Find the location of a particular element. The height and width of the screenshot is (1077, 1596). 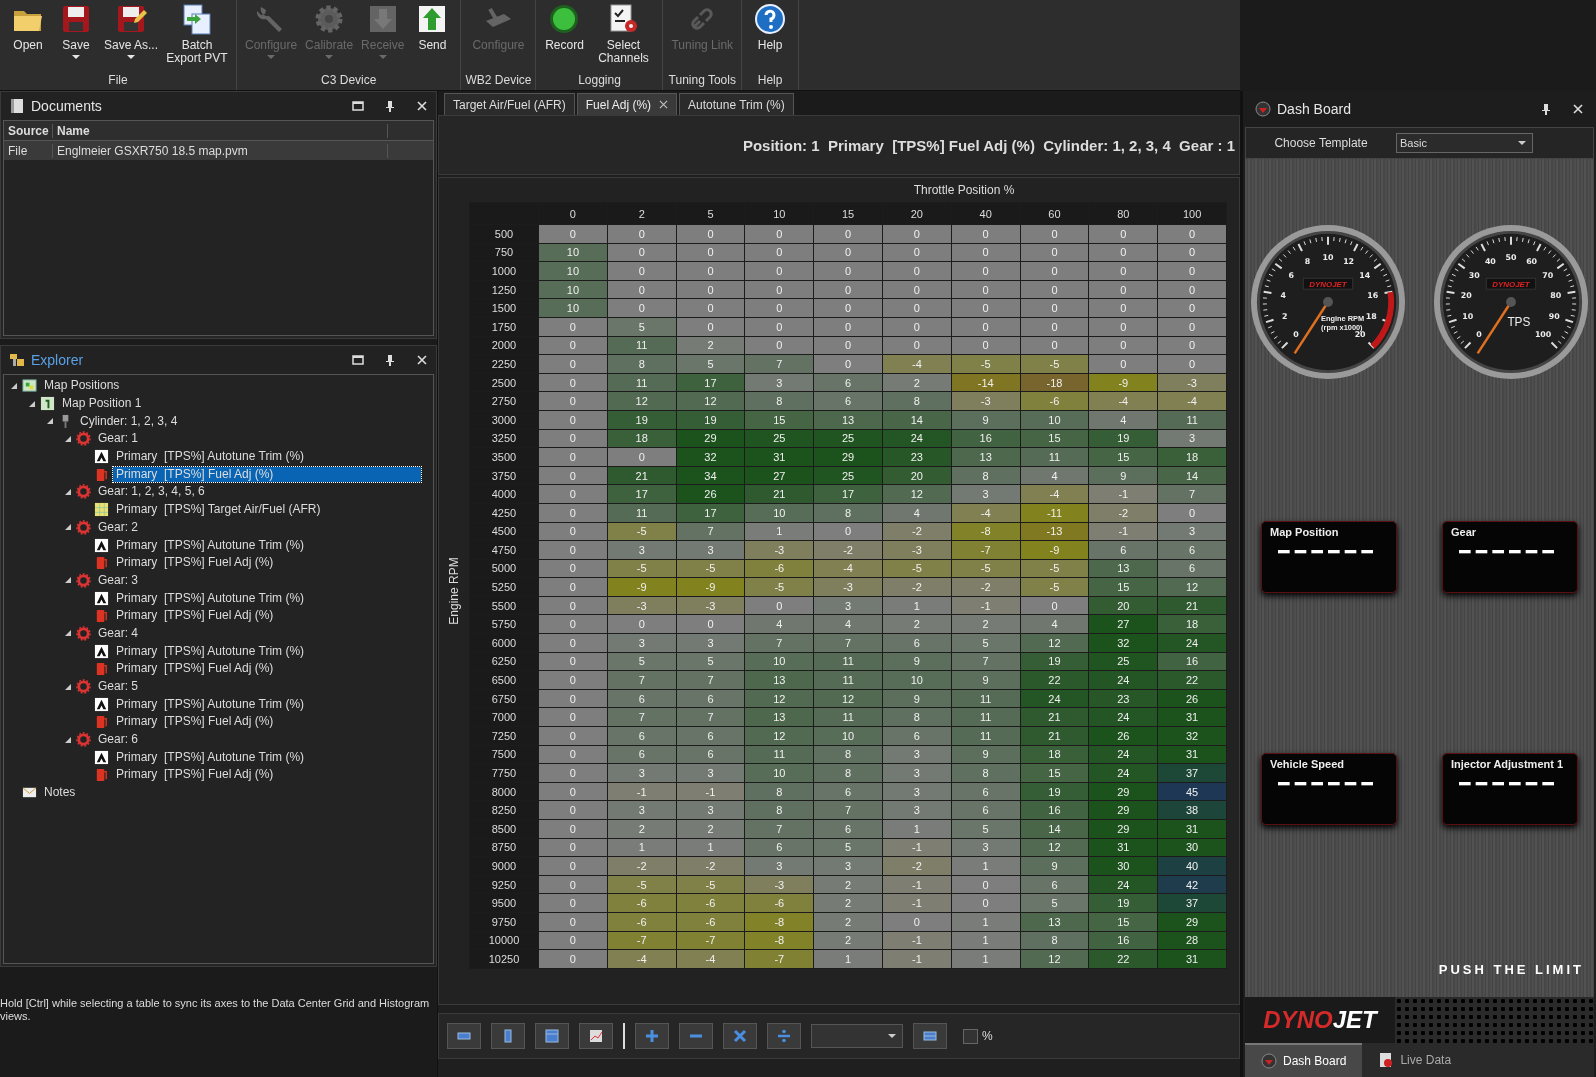

gauge-number: 16 is located at coordinates (1373, 295).